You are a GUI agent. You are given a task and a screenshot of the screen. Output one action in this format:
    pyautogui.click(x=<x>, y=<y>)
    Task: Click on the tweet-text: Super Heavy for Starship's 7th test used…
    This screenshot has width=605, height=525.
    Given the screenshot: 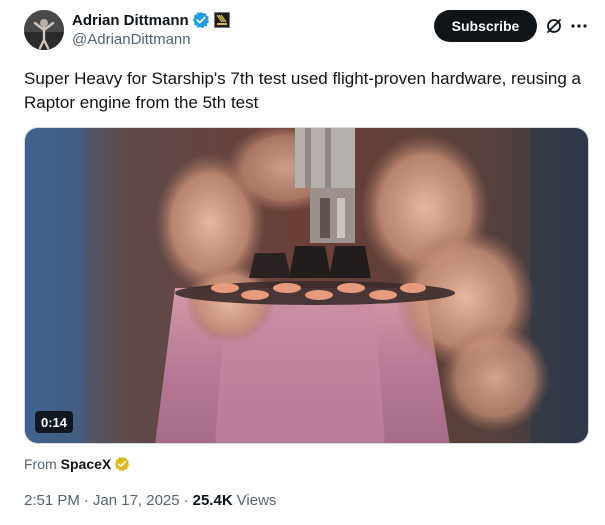 What is the action you would take?
    pyautogui.click(x=302, y=90)
    